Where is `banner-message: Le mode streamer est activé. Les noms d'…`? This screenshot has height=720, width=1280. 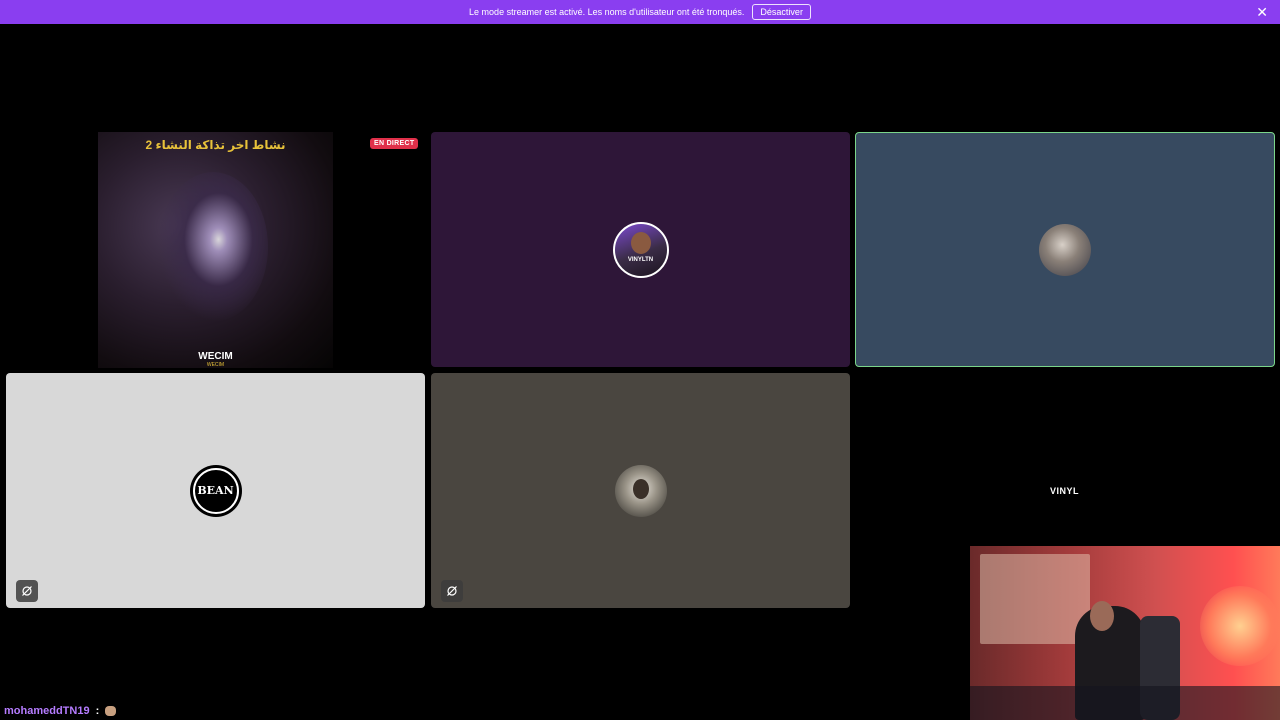
banner-message: Le mode streamer est activé. Les noms d'… is located at coordinates (607, 12).